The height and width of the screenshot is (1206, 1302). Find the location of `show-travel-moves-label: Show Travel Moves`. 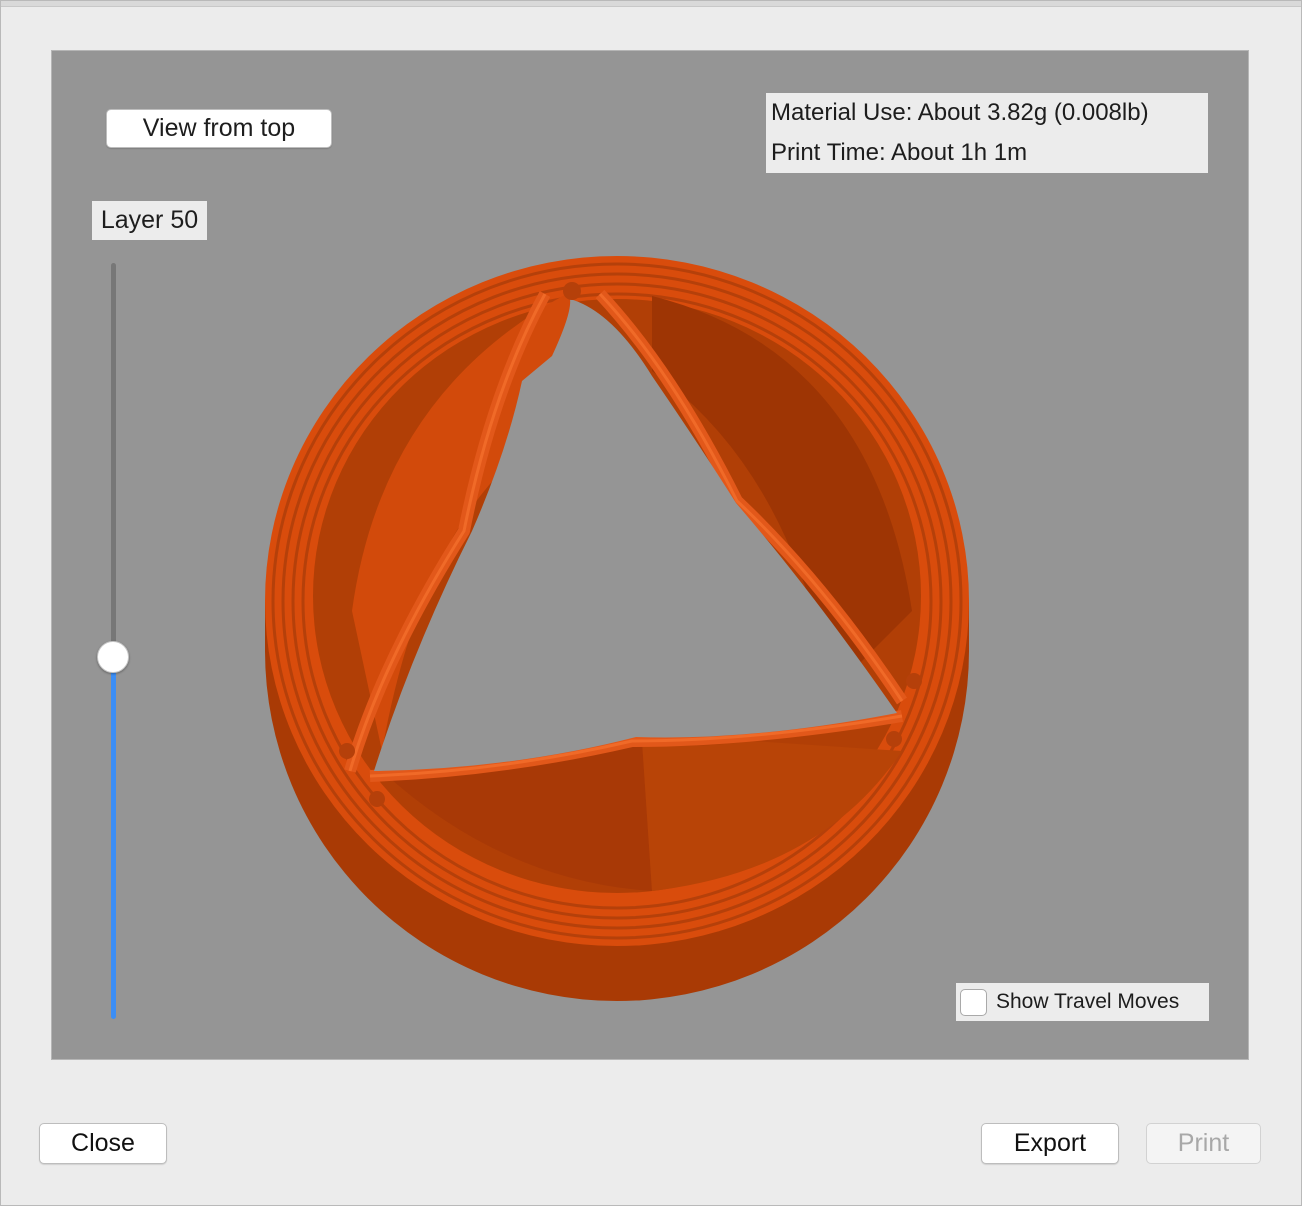

show-travel-moves-label: Show Travel Moves is located at coordinates (1088, 1001).